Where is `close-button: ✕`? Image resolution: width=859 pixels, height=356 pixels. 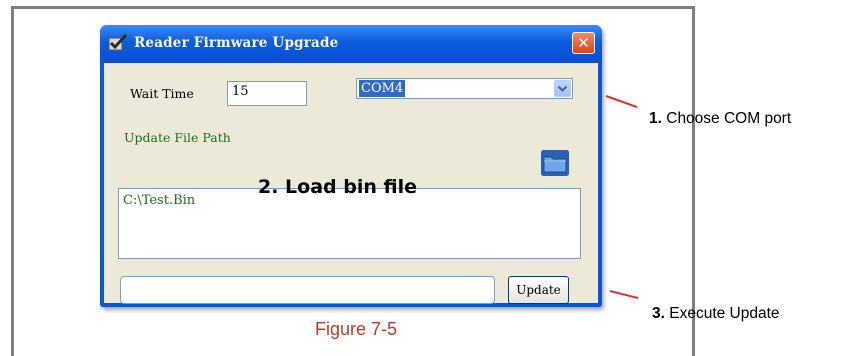
close-button: ✕ is located at coordinates (583, 43).